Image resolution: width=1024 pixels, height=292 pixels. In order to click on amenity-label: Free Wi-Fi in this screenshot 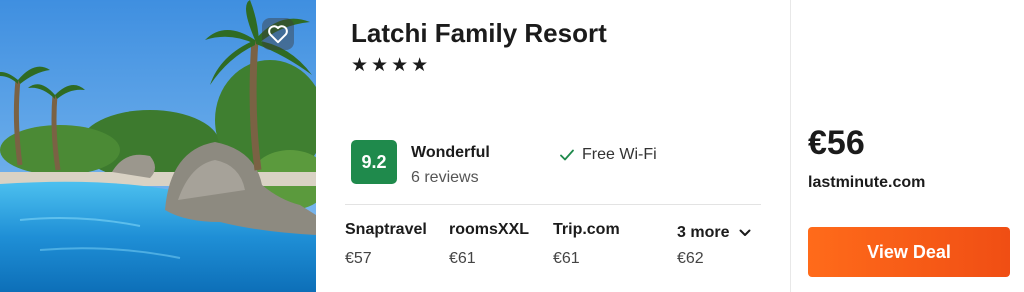, I will do `click(619, 154)`.